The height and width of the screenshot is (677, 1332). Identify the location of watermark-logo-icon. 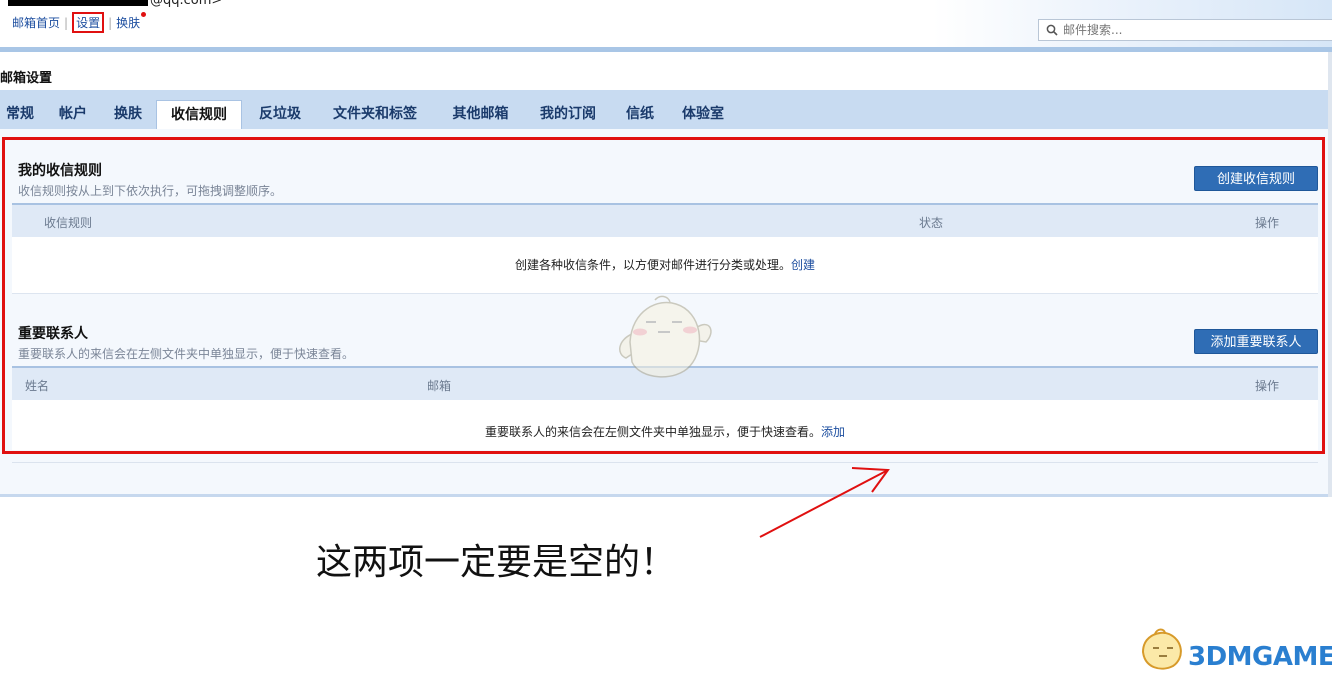
(1163, 651).